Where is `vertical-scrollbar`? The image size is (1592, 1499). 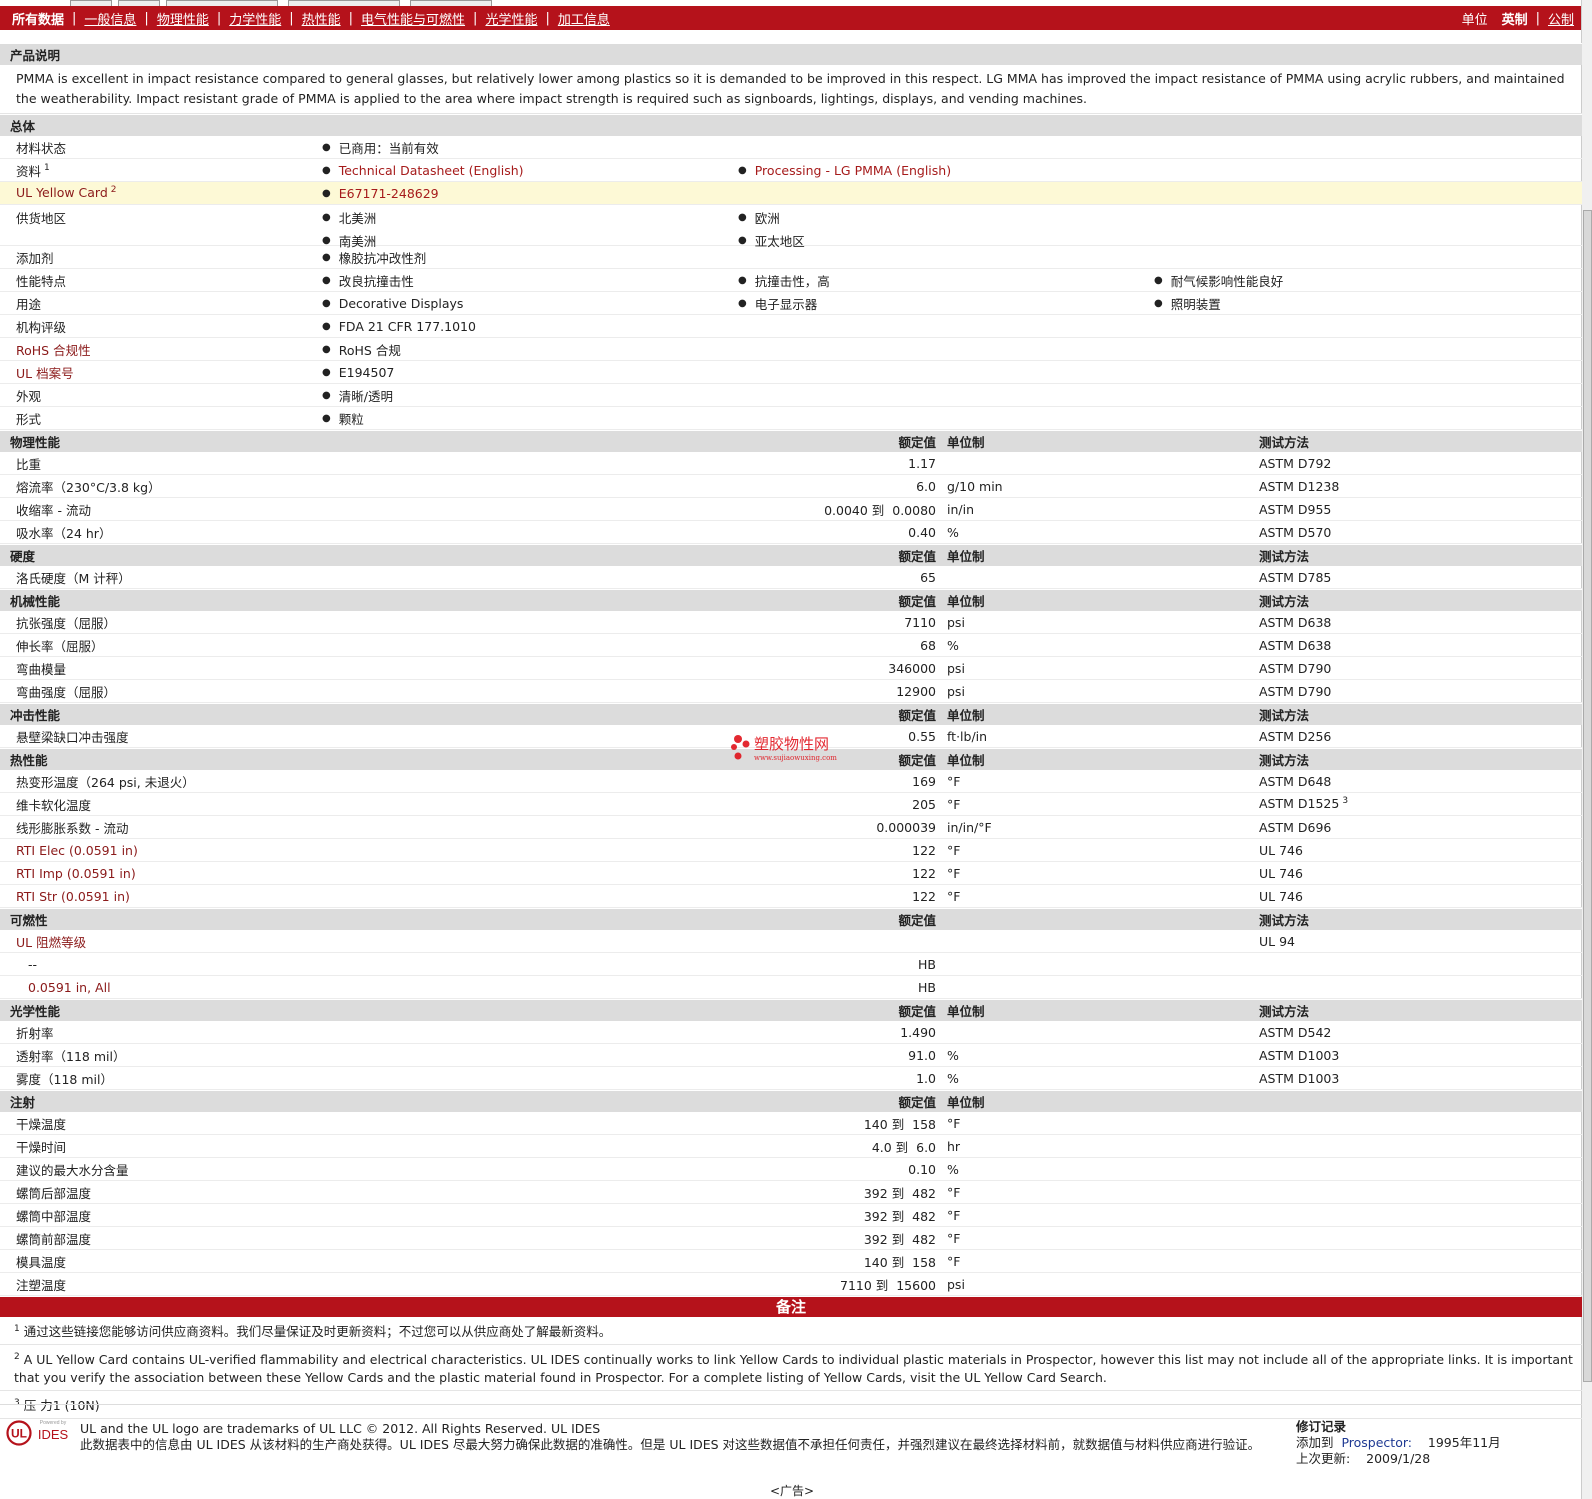
vertical-scrollbar is located at coordinates (1586, 749).